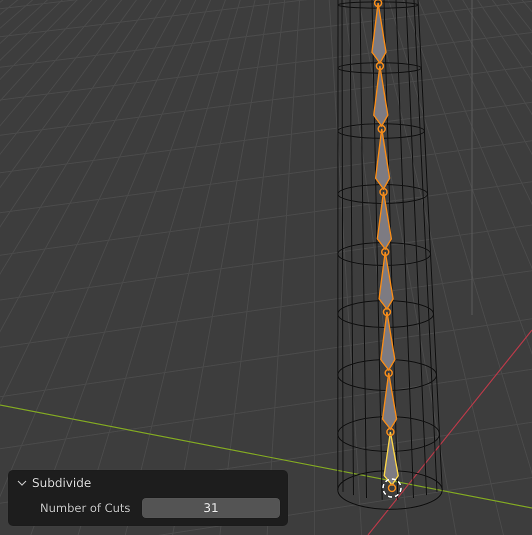 The height and width of the screenshot is (535, 532). I want to click on panel-header: Subdivide, so click(148, 483).